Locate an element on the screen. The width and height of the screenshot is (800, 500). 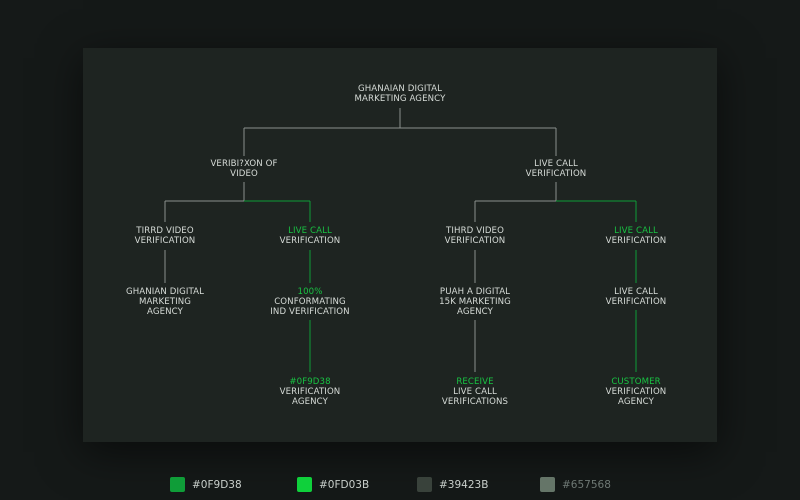
legend-label: #0F9D38 is located at coordinates (217, 484).